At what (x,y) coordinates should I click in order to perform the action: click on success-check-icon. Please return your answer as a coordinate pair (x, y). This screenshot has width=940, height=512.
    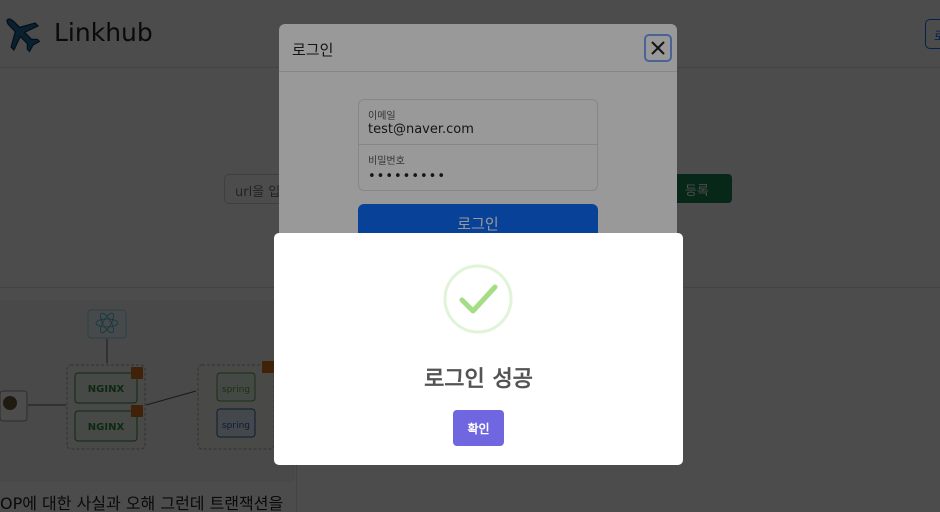
    Looking at the image, I should click on (478, 299).